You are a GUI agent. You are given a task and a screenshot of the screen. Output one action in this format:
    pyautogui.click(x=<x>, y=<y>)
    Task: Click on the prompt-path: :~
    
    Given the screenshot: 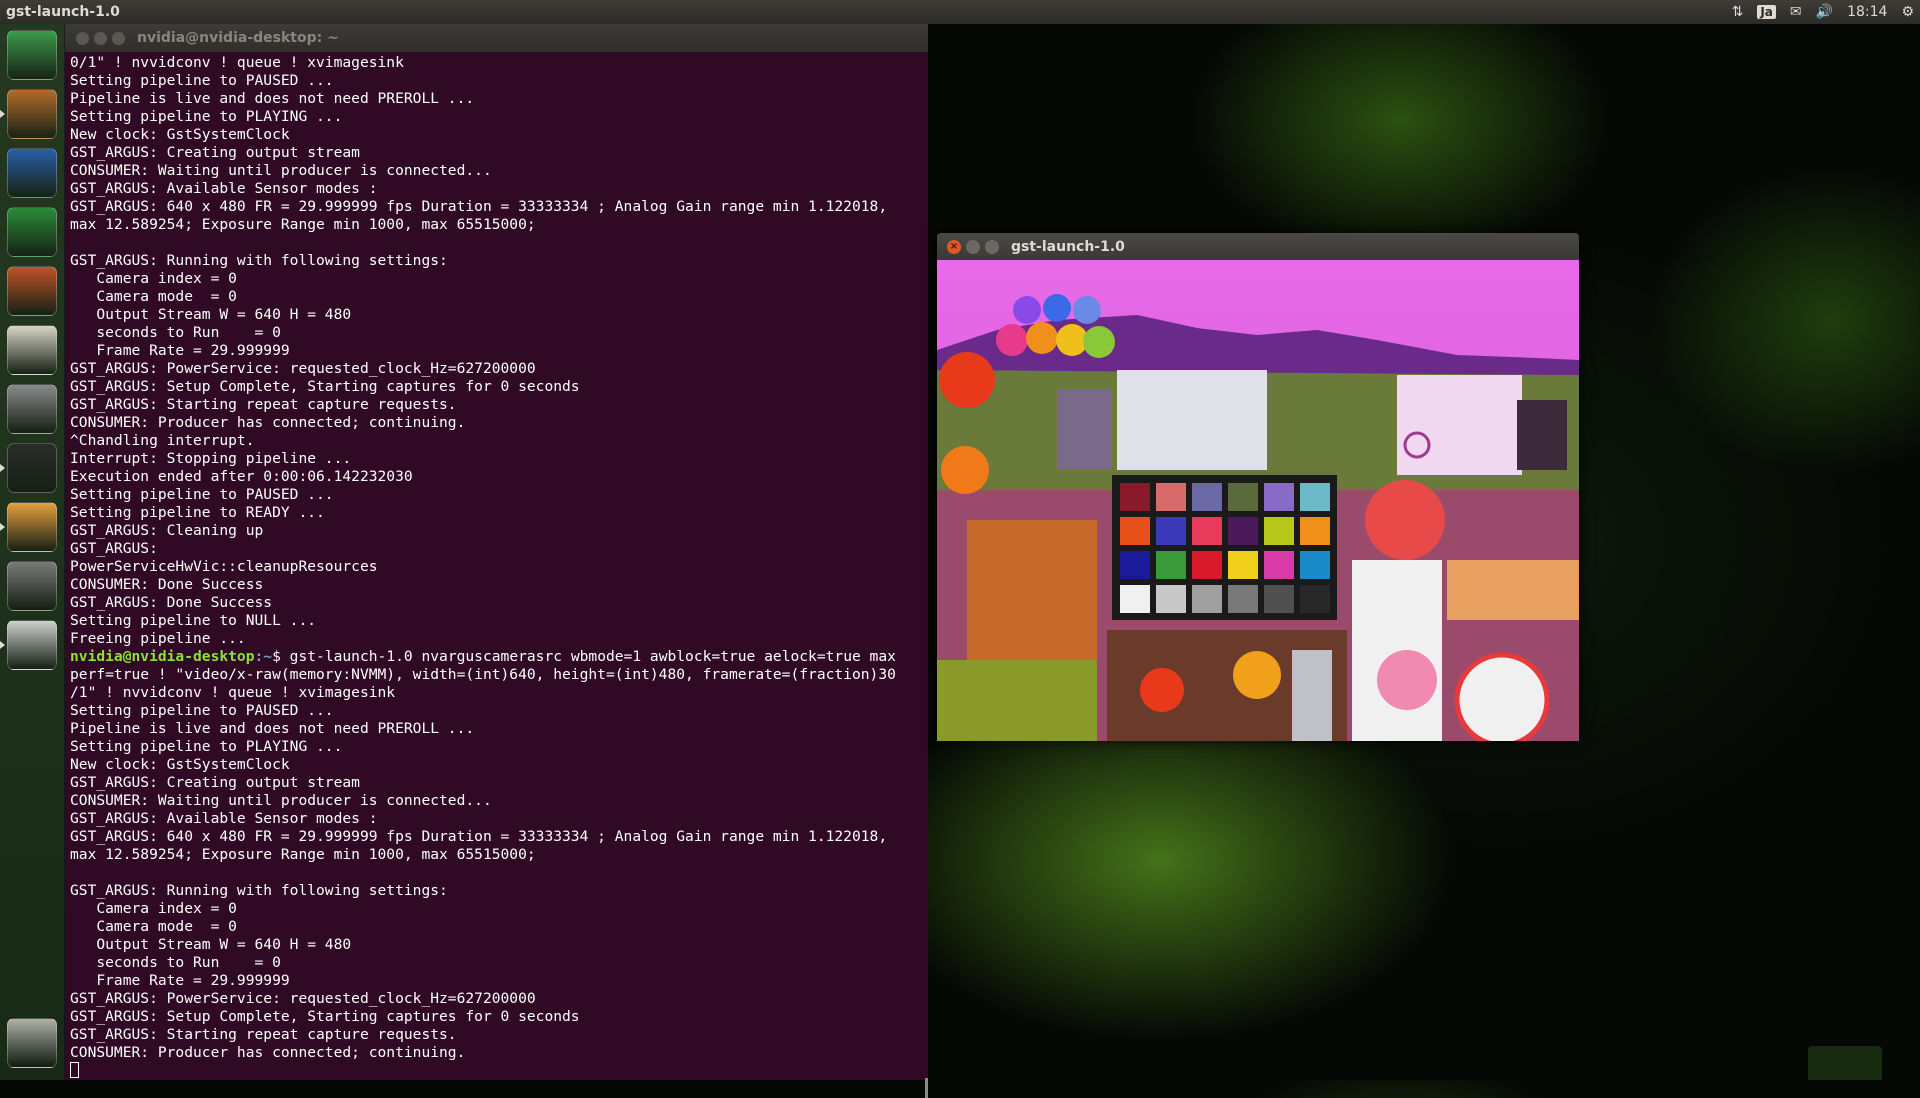 What is the action you would take?
    pyautogui.click(x=263, y=656)
    